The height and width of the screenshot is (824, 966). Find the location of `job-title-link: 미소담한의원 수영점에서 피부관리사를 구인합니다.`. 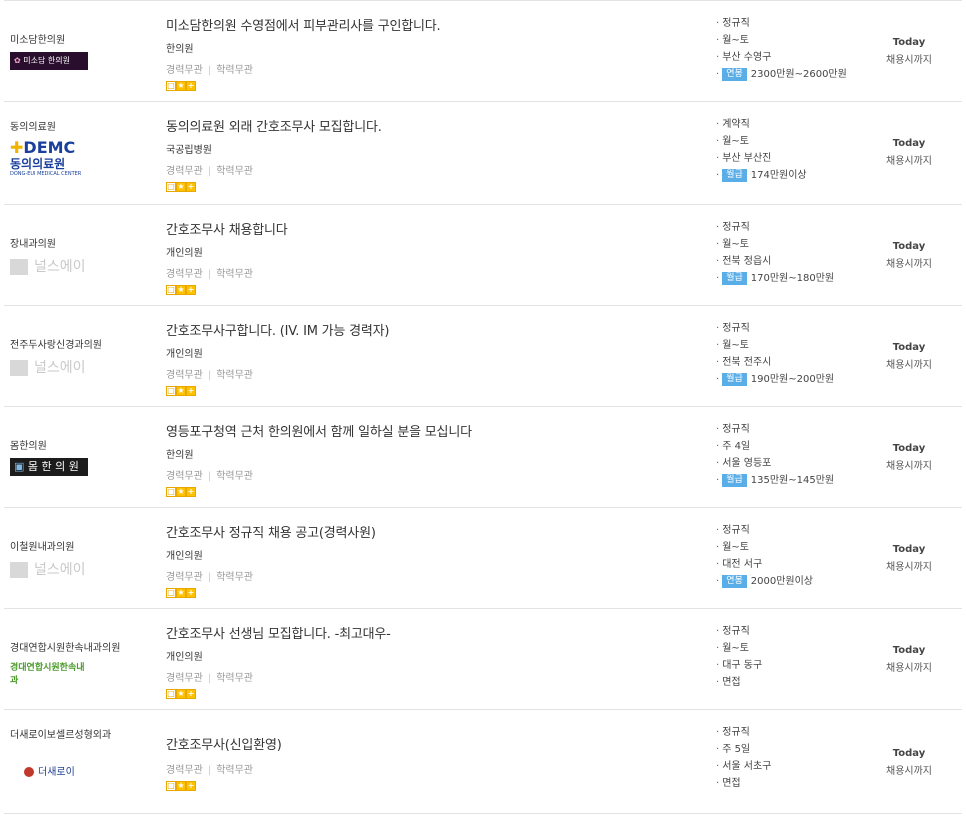

job-title-link: 미소담한의원 수영점에서 피부관리사를 구인합니다. is located at coordinates (426, 24).